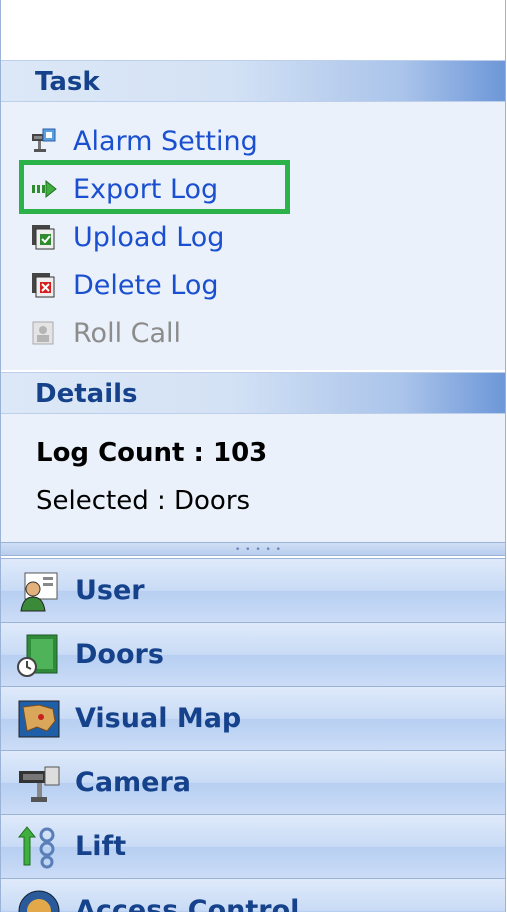 Image resolution: width=507 pixels, height=912 pixels. I want to click on export-log-highlight, so click(154, 187).